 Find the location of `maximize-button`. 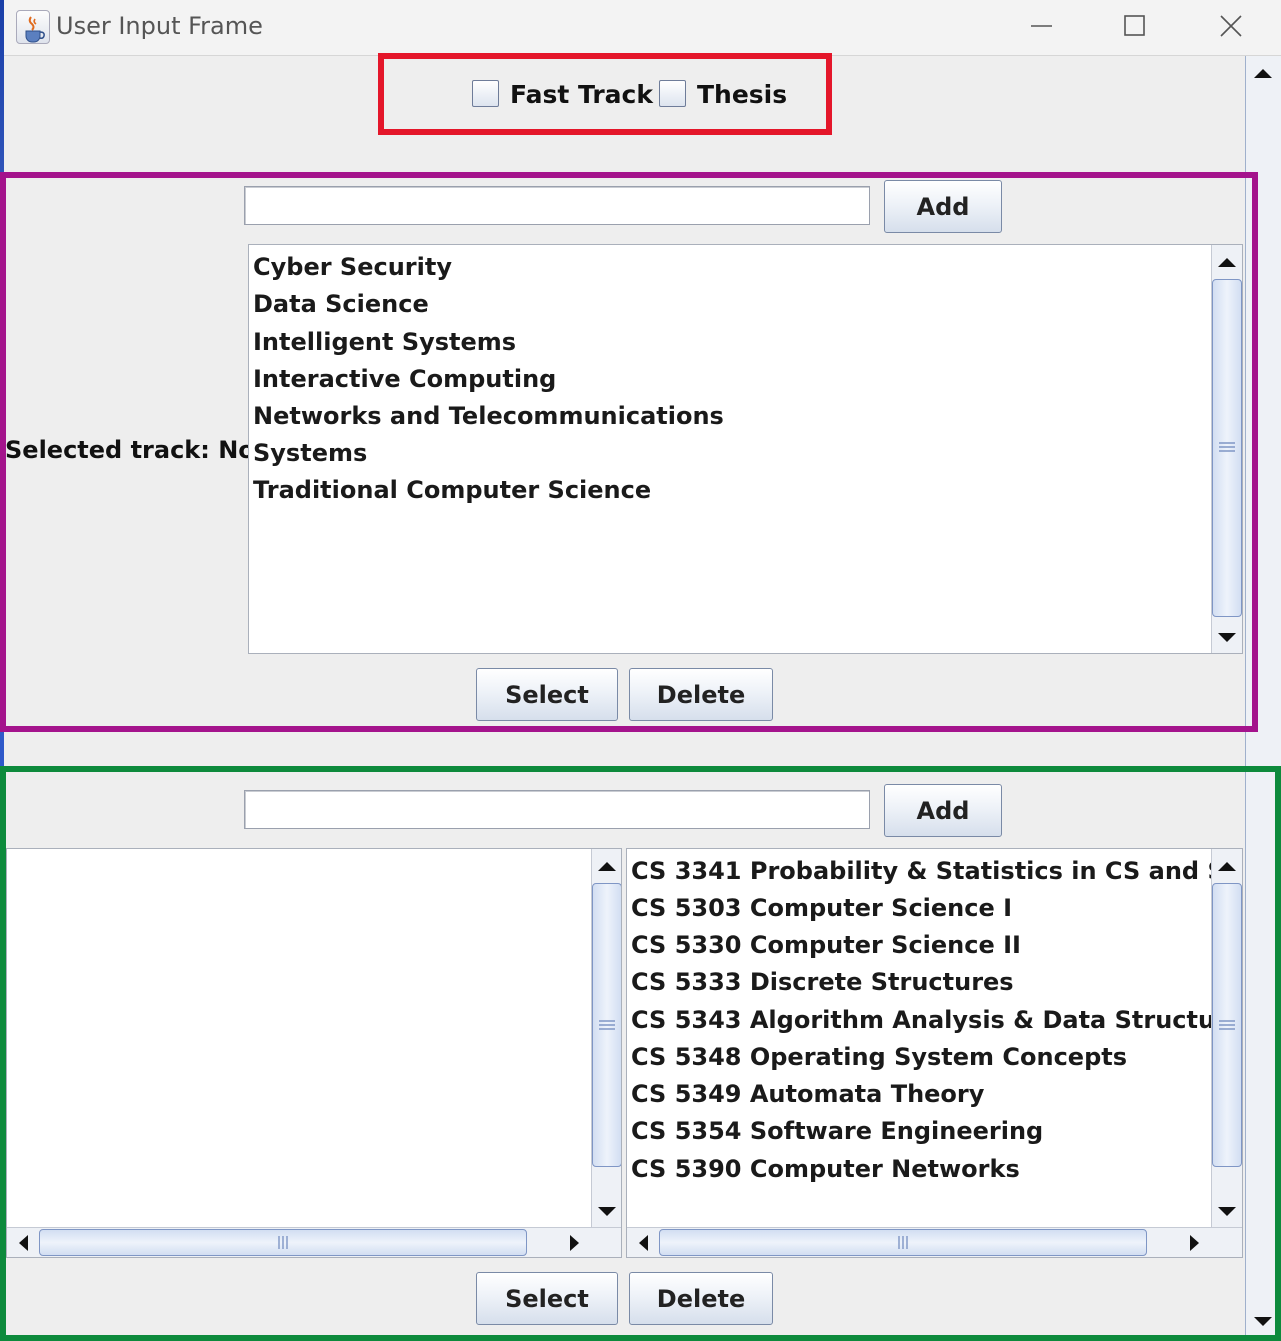

maximize-button is located at coordinates (1135, 26).